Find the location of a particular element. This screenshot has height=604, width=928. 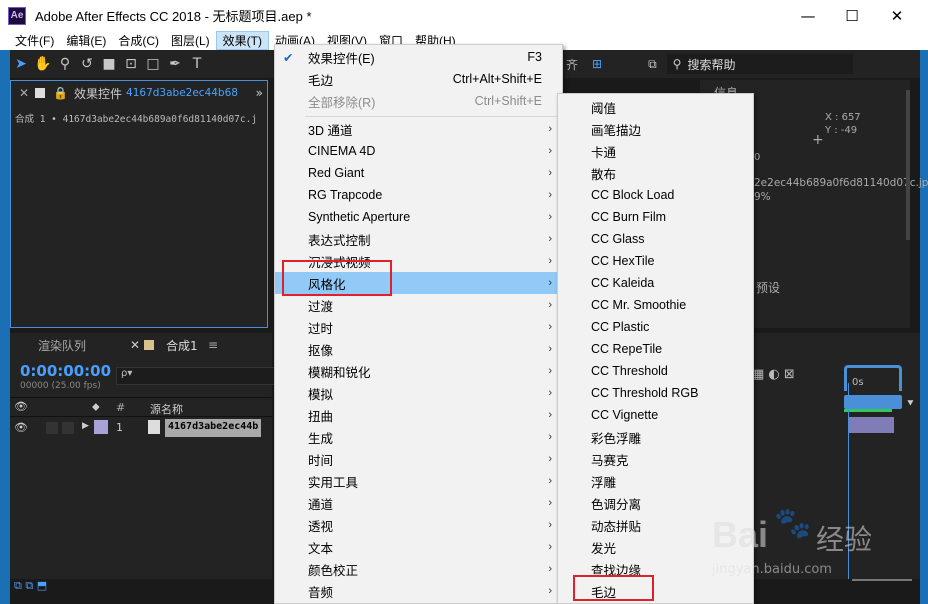

submenu-item-stylize-effect: 发光 is located at coordinates (655, 547).